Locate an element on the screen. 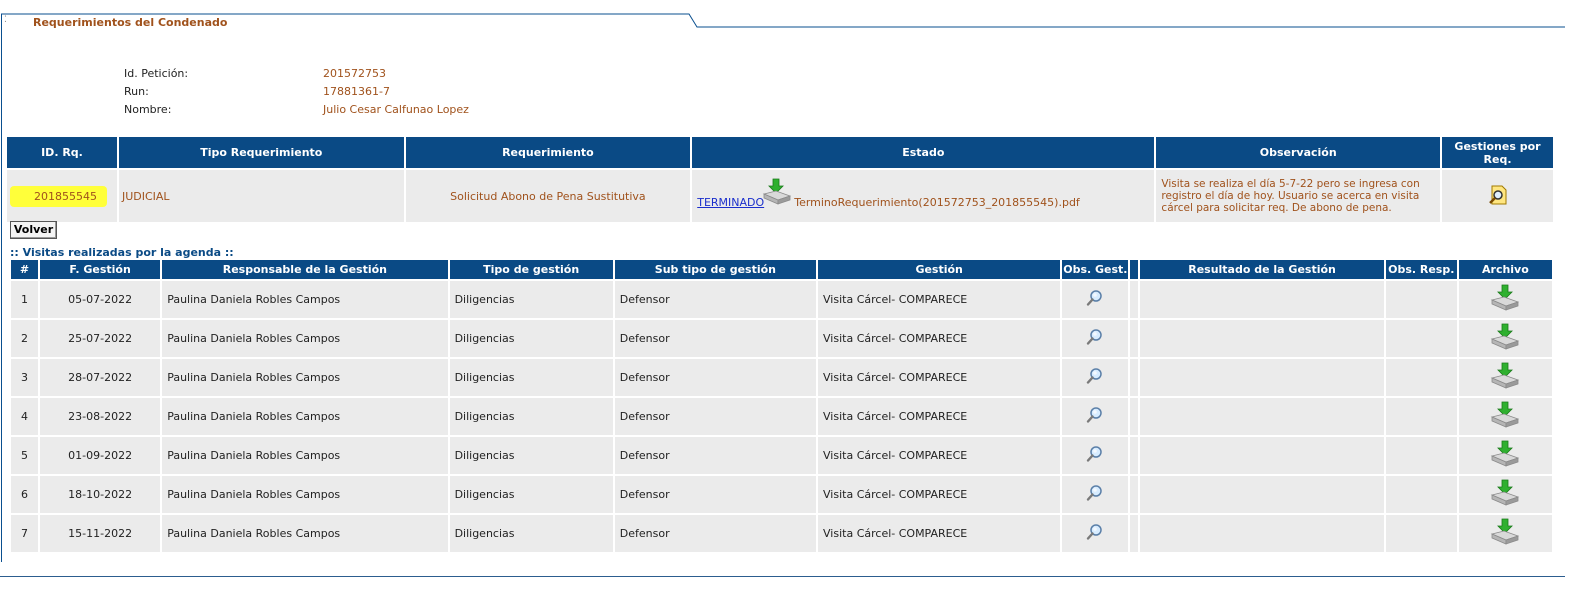 The image size is (1590, 595). col-header: Sub tipo de gestión is located at coordinates (715, 269).